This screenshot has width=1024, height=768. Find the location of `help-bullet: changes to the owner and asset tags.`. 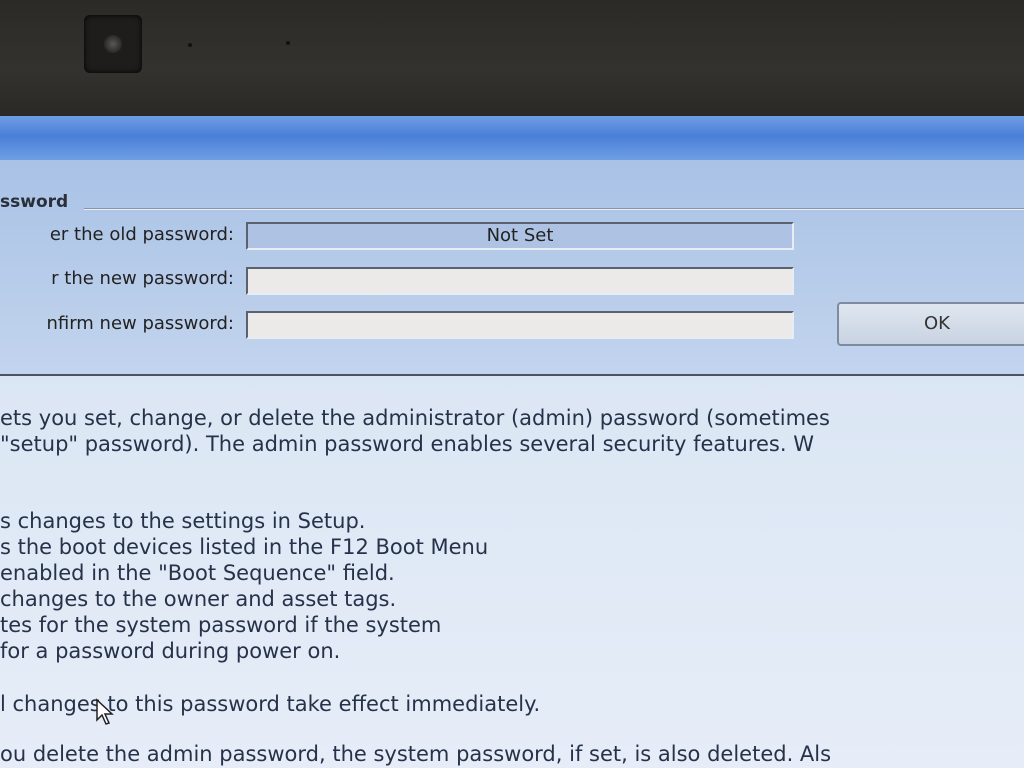

help-bullet: changes to the owner and asset tags. is located at coordinates (198, 599).